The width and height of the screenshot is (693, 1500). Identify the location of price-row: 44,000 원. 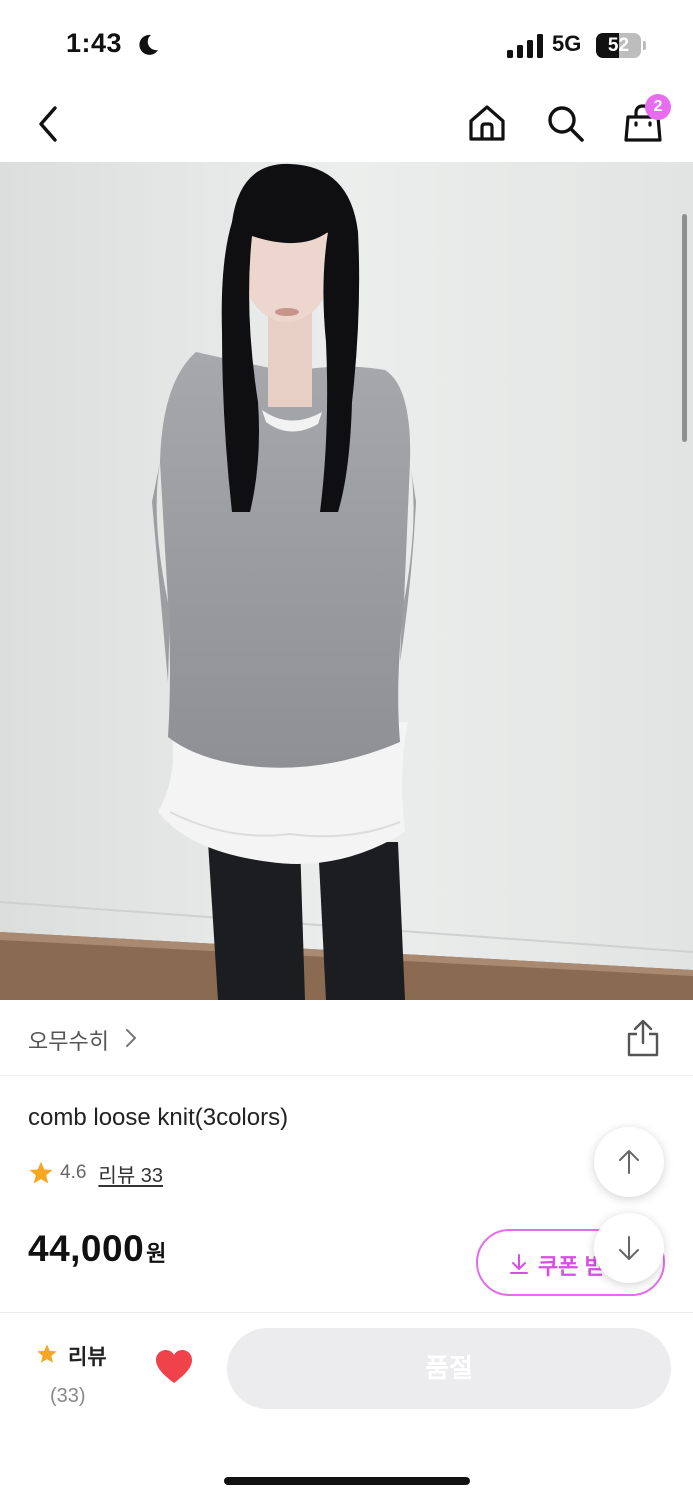
(97, 1253).